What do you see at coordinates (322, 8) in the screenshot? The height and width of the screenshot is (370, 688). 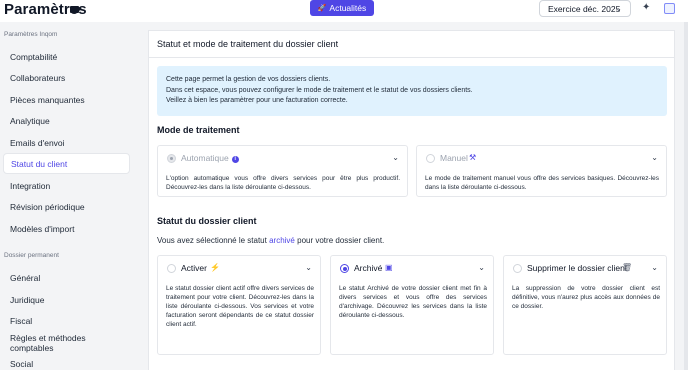 I see `rocket-icon: 🚀` at bounding box center [322, 8].